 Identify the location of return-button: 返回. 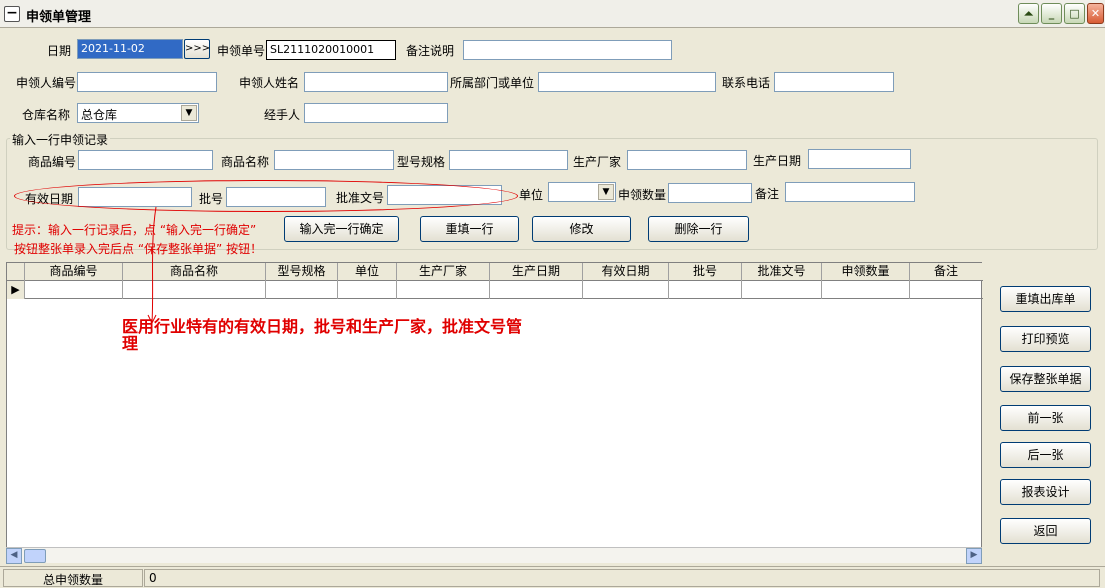
(1045, 531).